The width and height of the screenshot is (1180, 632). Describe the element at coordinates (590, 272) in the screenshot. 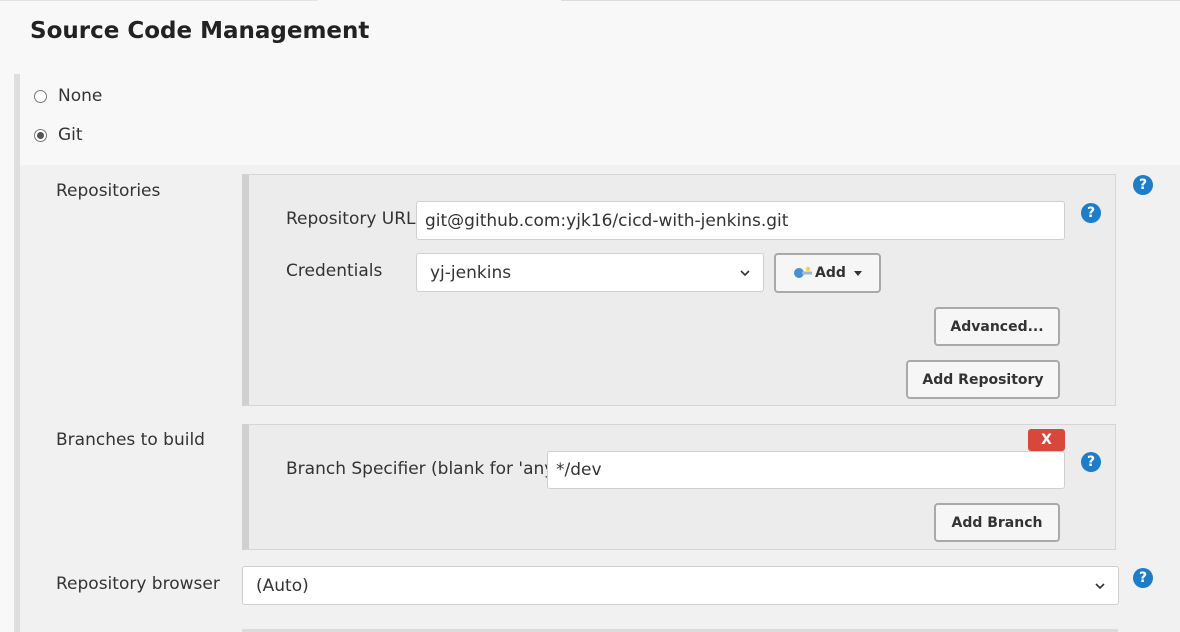

I see `credentials-select: yj-jenkins` at that location.